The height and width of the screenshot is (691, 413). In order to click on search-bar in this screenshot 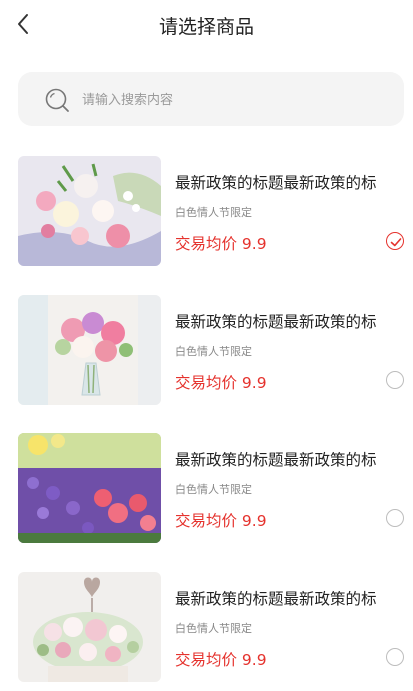, I will do `click(211, 100)`.